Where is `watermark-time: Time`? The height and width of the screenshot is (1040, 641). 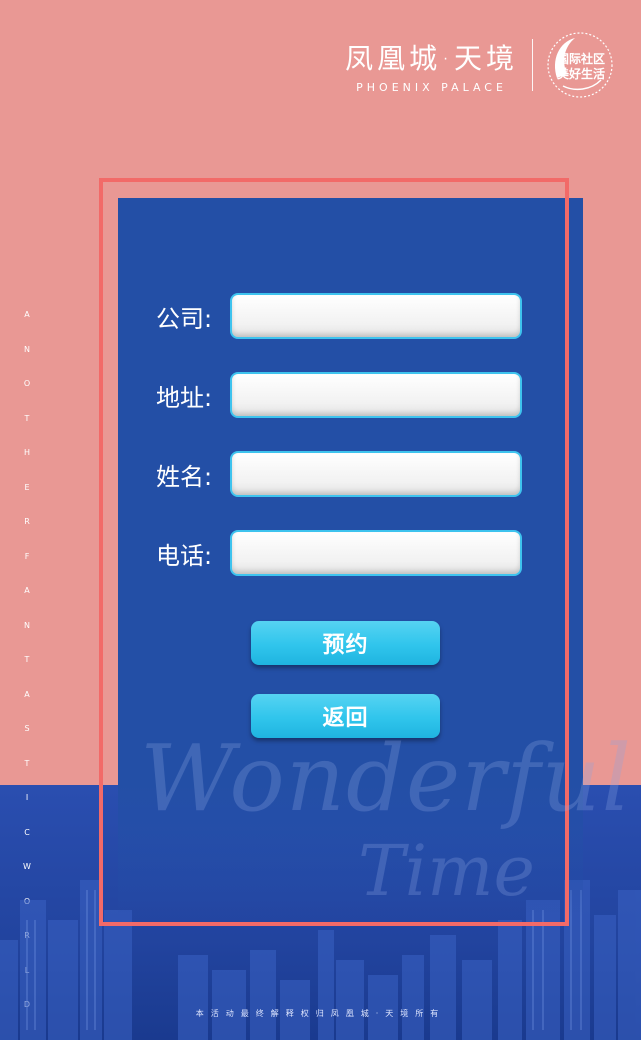 watermark-time: Time is located at coordinates (446, 871).